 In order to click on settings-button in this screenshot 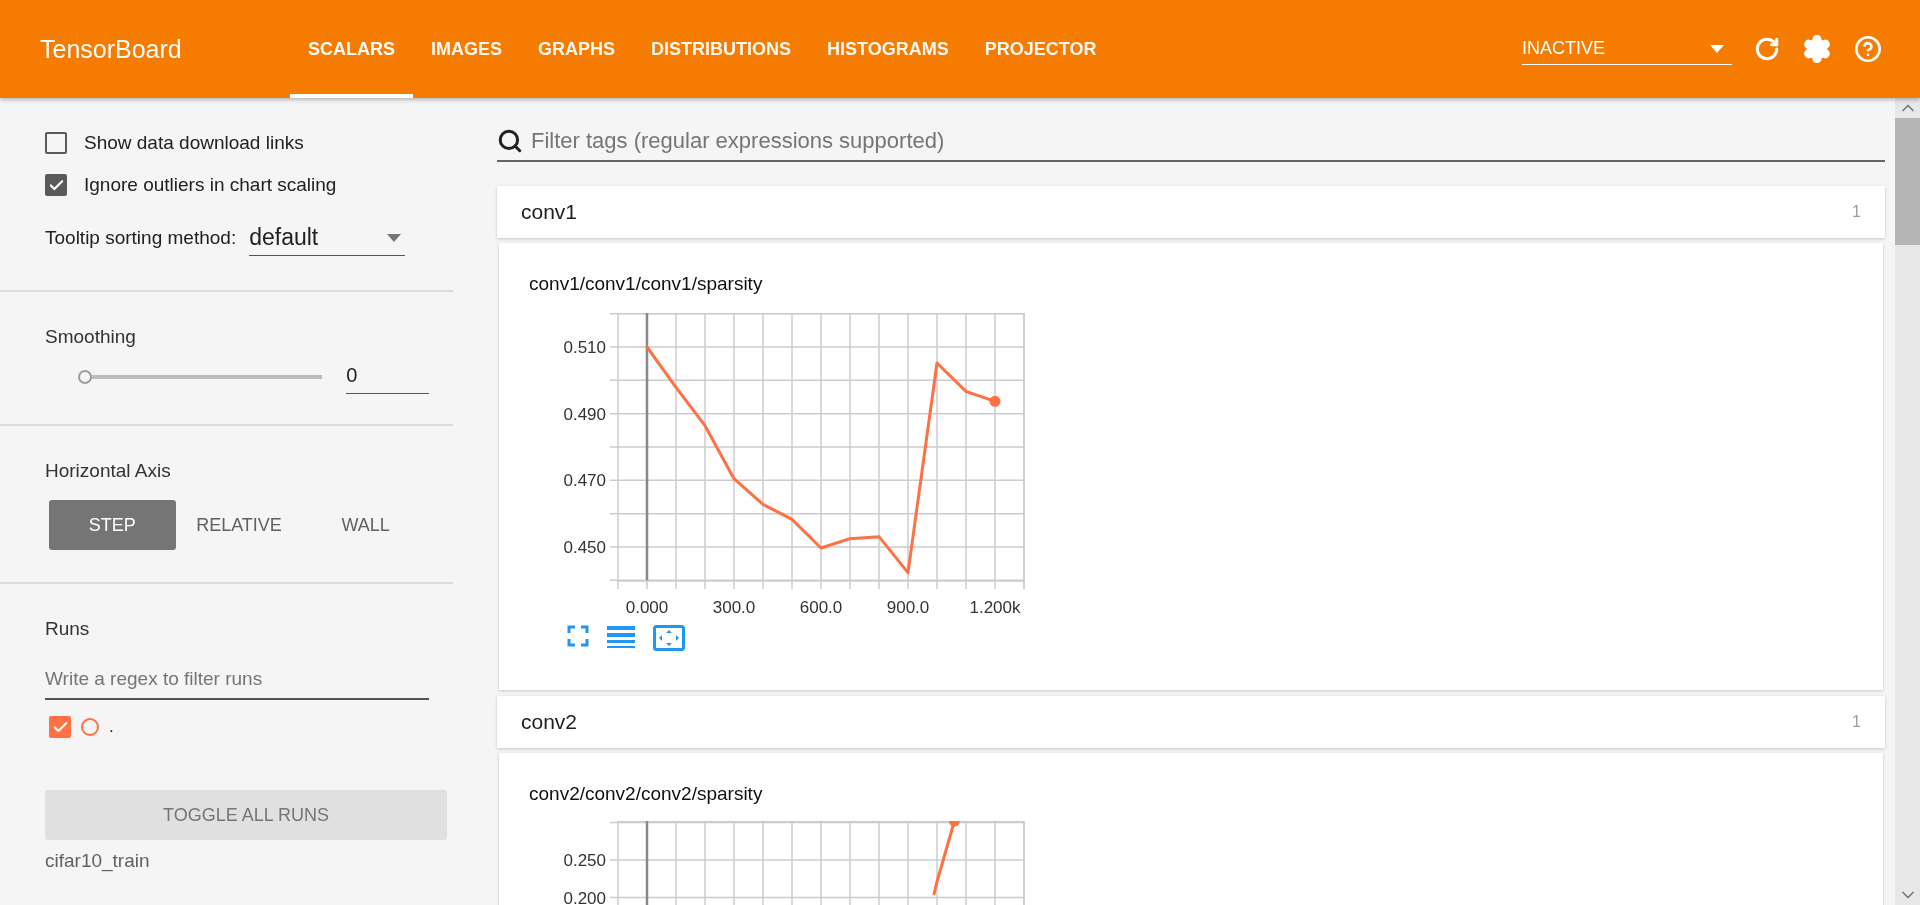, I will do `click(1817, 49)`.